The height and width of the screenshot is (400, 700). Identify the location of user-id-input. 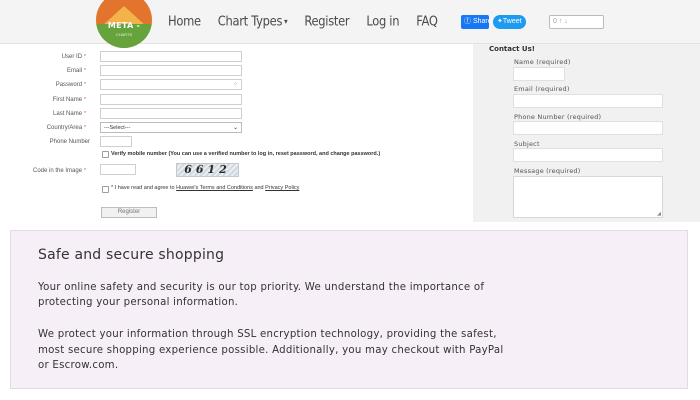
(171, 56).